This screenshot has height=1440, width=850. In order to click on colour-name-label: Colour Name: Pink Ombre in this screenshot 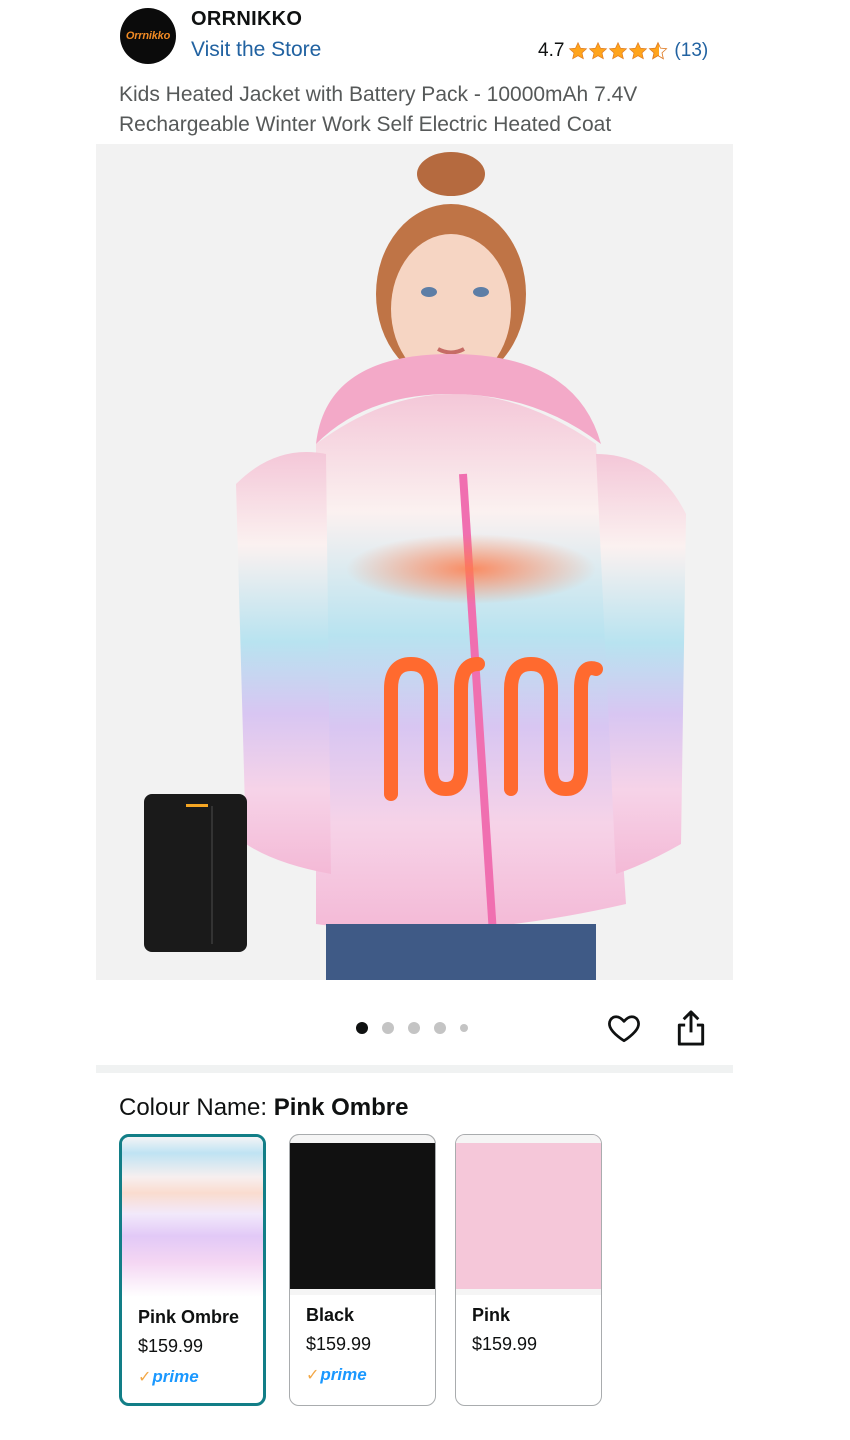, I will do `click(263, 1108)`.